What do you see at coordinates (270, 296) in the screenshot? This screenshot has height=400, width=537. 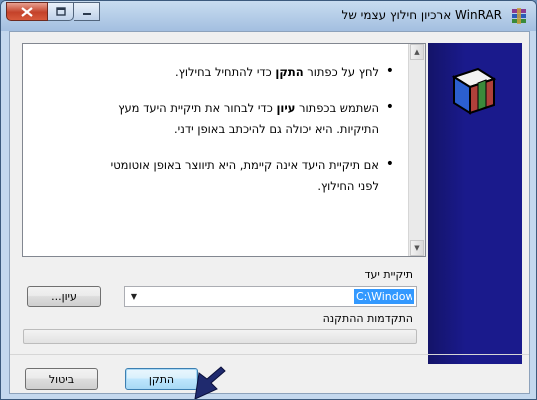 I see `destination-combobox: ▼` at bounding box center [270, 296].